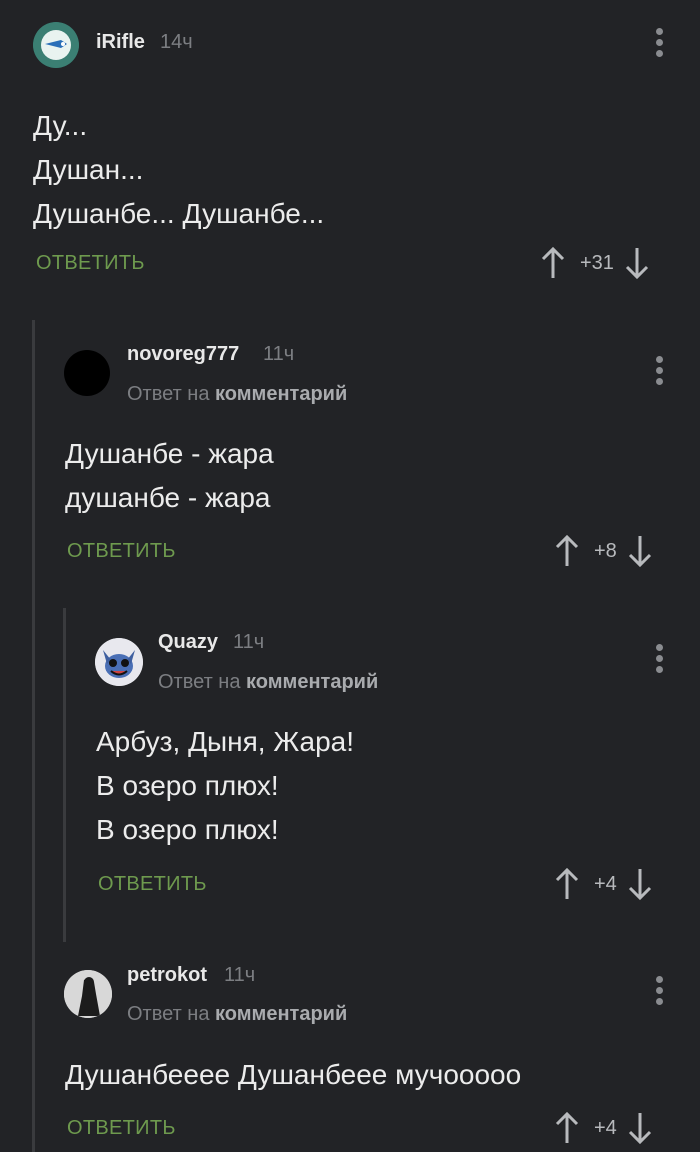 This screenshot has width=700, height=1152. Describe the element at coordinates (183, 354) in the screenshot. I see `username: novoreg777` at that location.